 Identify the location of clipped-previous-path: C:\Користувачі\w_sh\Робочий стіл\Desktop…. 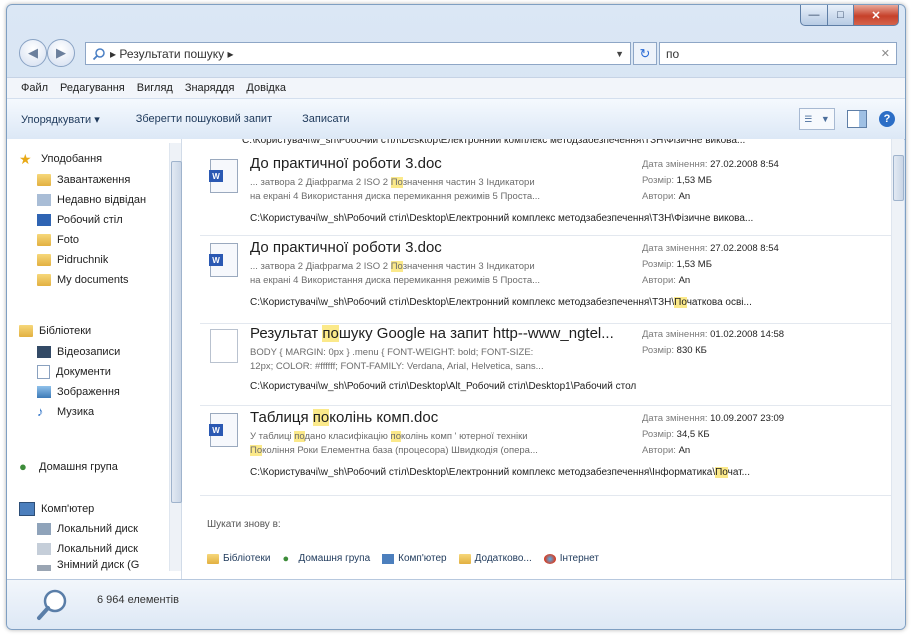
(494, 142).